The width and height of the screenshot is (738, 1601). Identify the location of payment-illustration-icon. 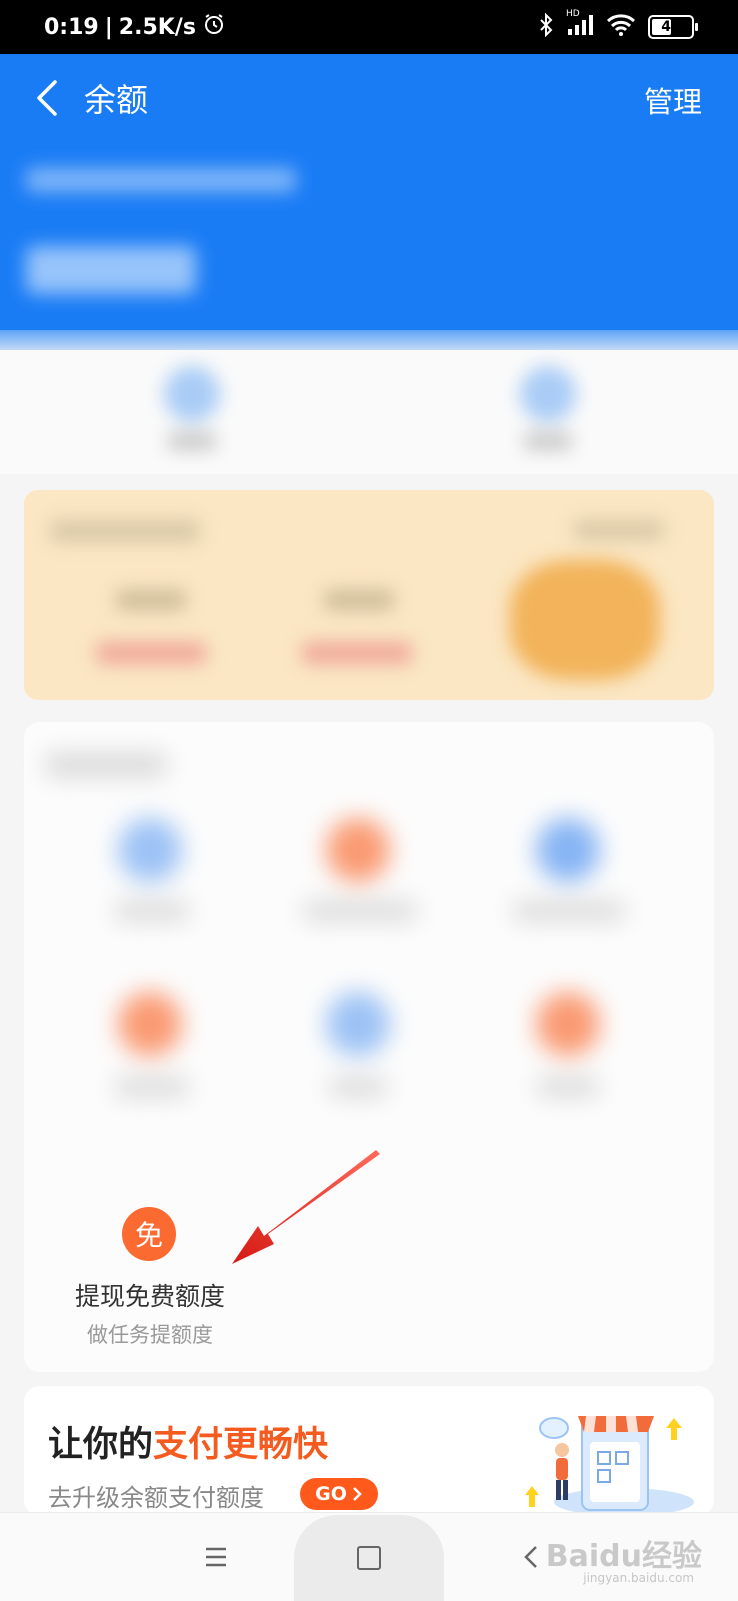
(609, 1466).